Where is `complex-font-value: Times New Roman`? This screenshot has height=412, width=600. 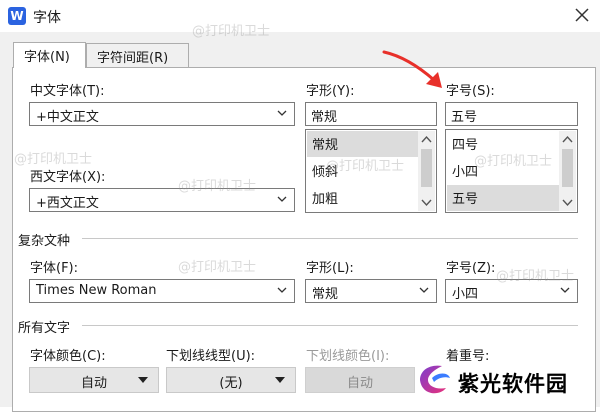
complex-font-value: Times New Roman is located at coordinates (96, 290).